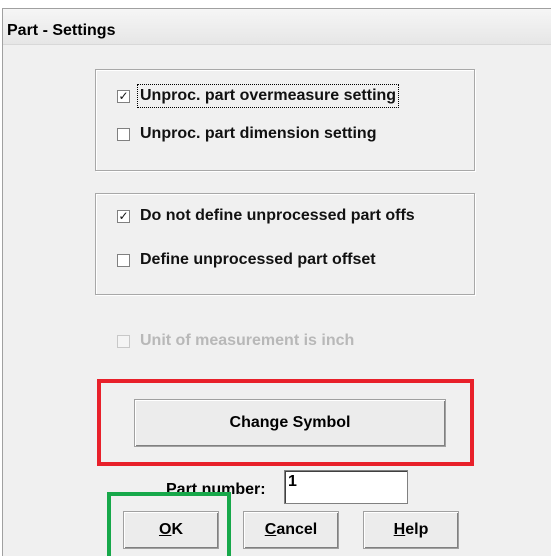  What do you see at coordinates (268, 96) in the screenshot?
I see `checkbox-label: Unproc. part overmeasure setting` at bounding box center [268, 96].